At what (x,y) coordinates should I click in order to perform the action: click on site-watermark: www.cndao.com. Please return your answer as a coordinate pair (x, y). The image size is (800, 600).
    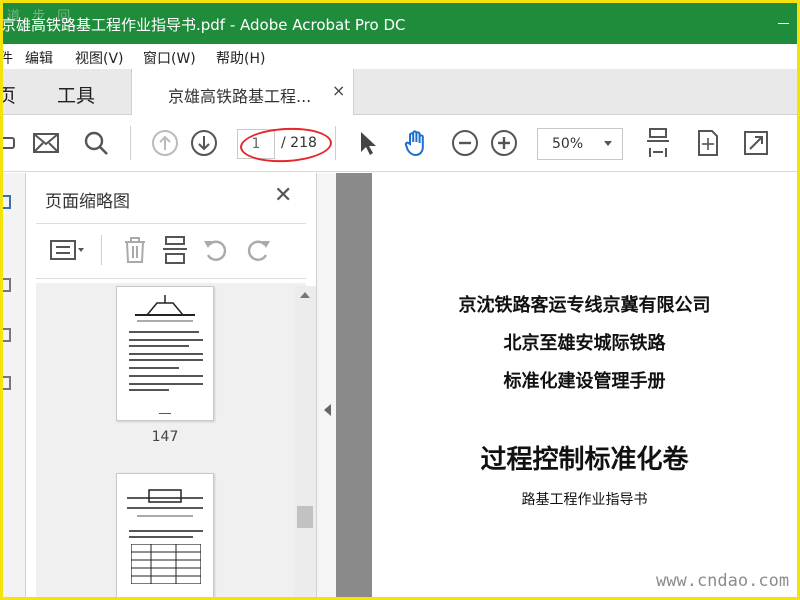
    Looking at the image, I should click on (723, 581).